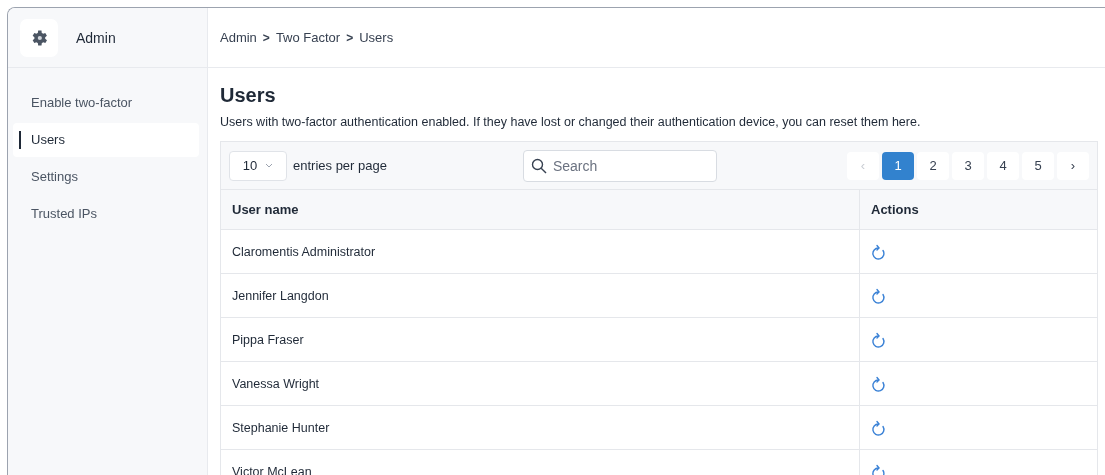 Image resolution: width=1105 pixels, height=475 pixels. I want to click on column-header: User name, so click(265, 210).